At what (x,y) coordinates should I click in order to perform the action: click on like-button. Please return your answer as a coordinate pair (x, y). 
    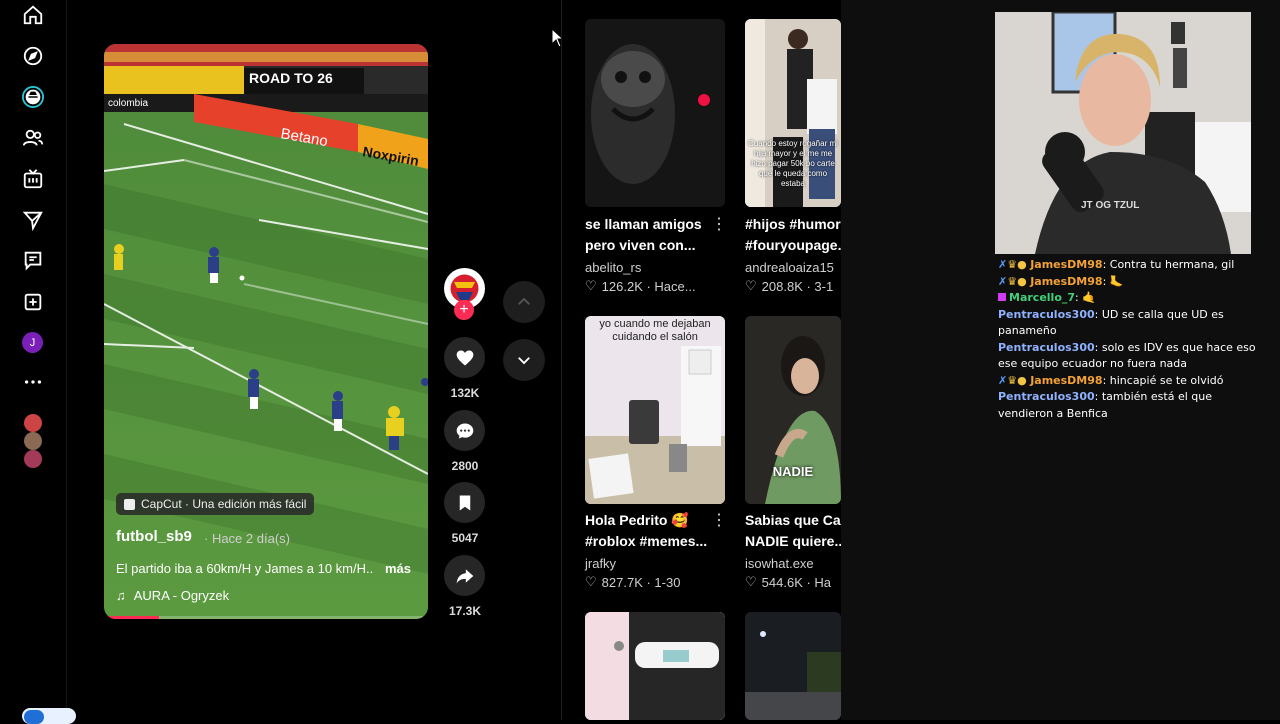
    Looking at the image, I should click on (464, 357).